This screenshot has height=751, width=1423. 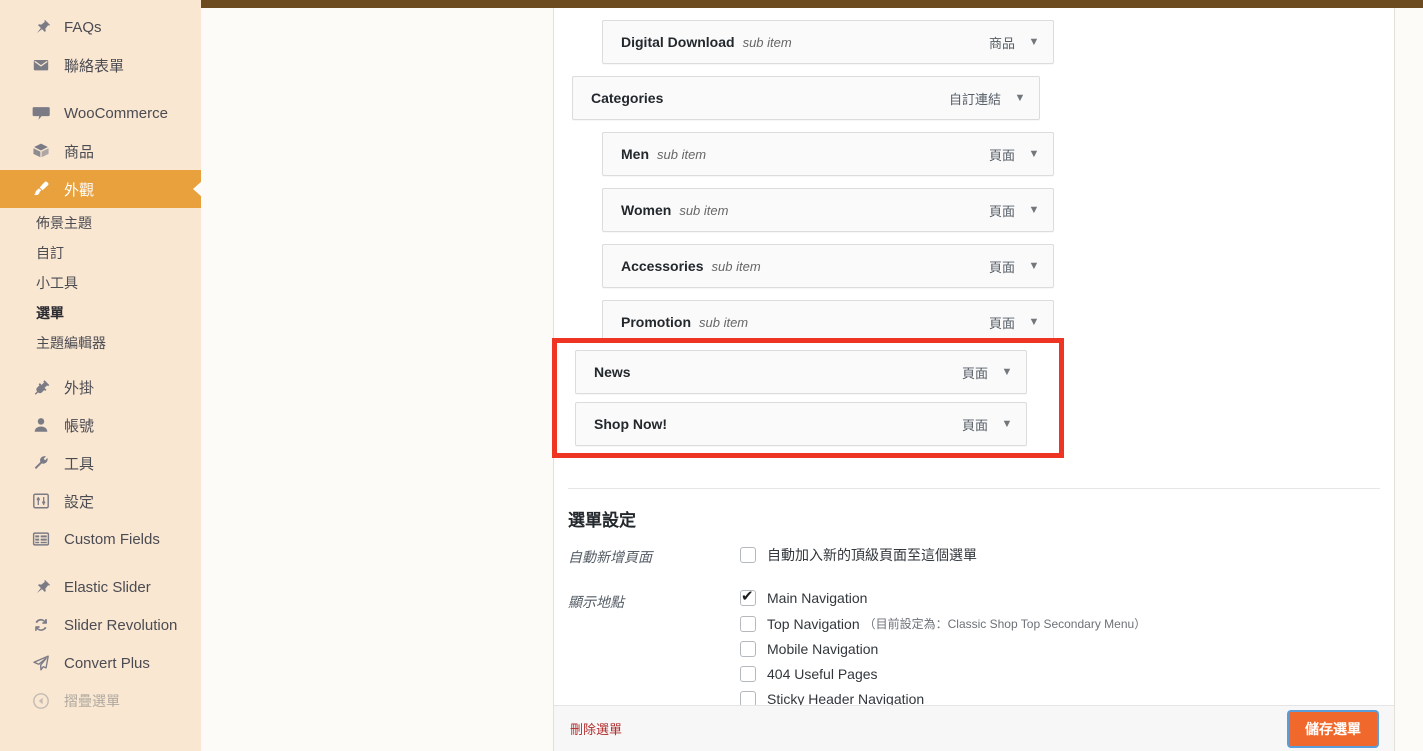 I want to click on display-location-option-label: Top Navigation, so click(x=813, y=623).